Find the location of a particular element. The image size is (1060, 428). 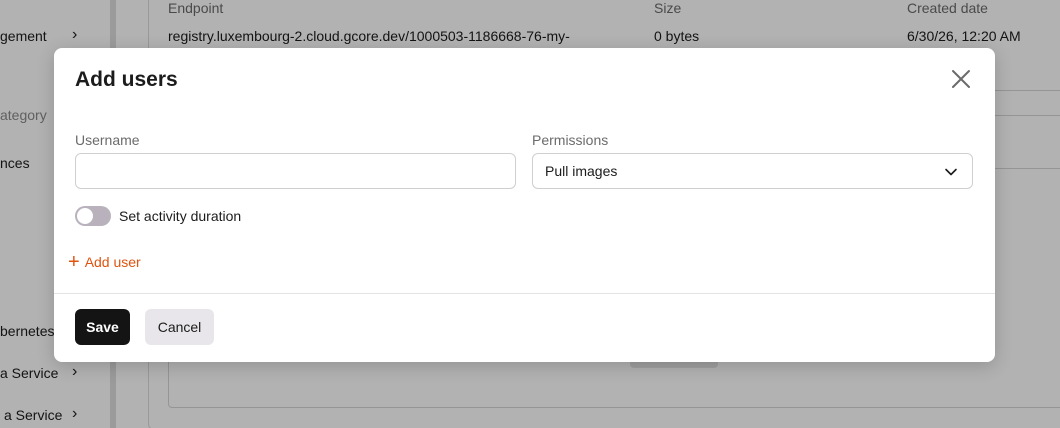

username-input is located at coordinates (295, 171).